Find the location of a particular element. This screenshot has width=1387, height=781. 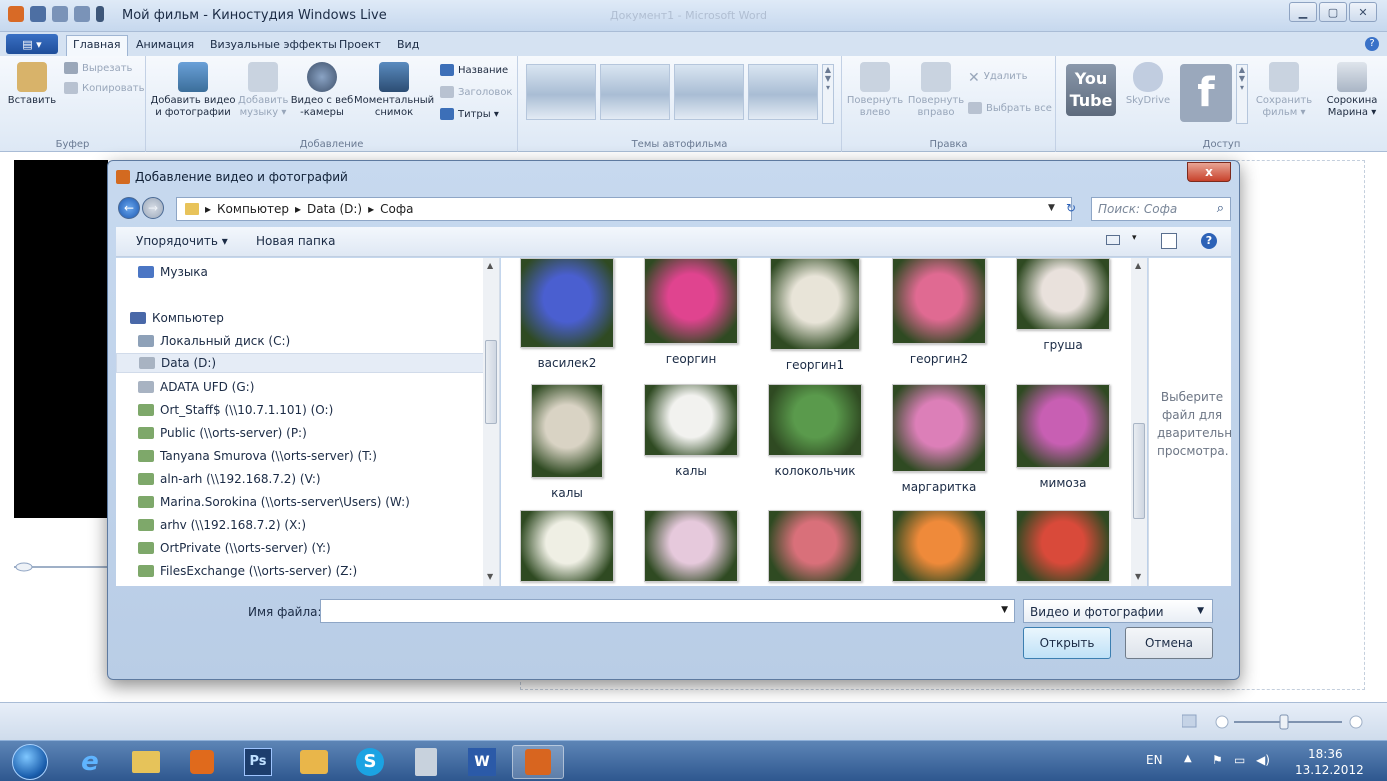

delete-button: ✕ Удалить is located at coordinates (997, 78).